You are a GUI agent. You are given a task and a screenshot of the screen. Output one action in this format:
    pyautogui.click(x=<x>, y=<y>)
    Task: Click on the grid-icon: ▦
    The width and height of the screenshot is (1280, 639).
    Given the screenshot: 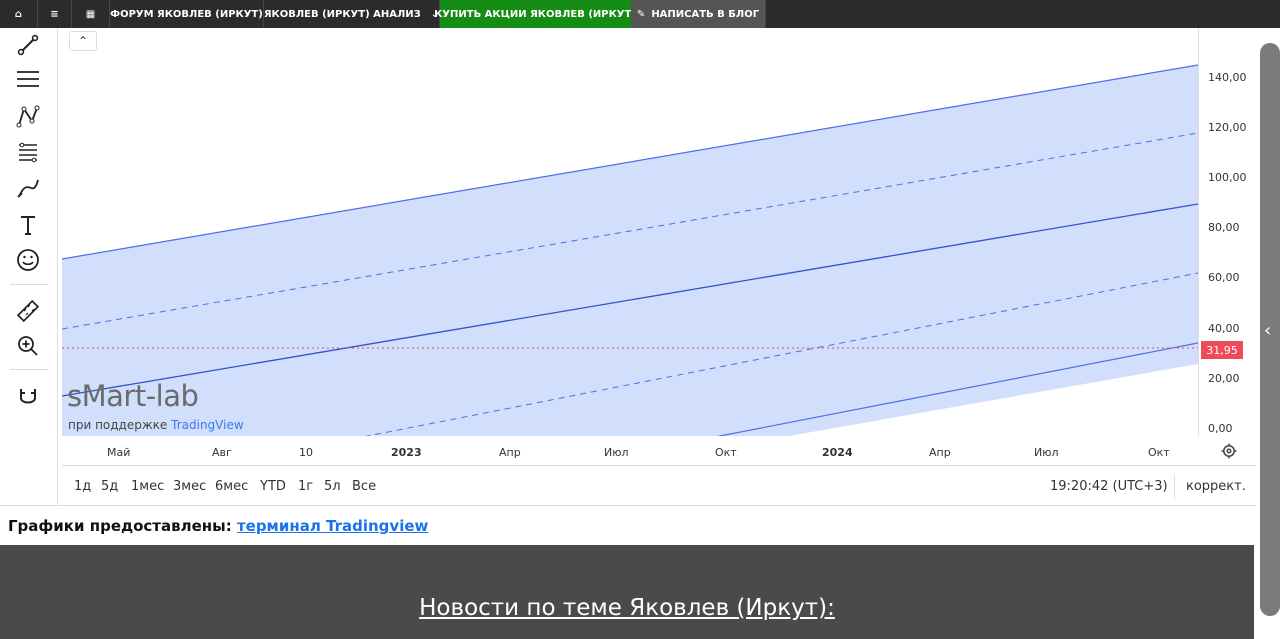 What is the action you would take?
    pyautogui.click(x=90, y=14)
    